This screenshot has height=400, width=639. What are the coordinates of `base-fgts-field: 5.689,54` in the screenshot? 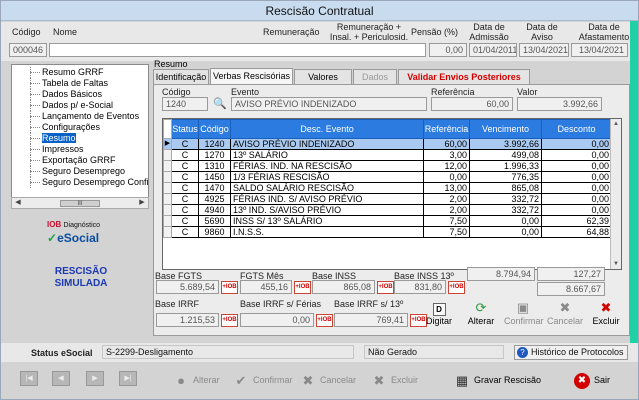 It's located at (187, 287).